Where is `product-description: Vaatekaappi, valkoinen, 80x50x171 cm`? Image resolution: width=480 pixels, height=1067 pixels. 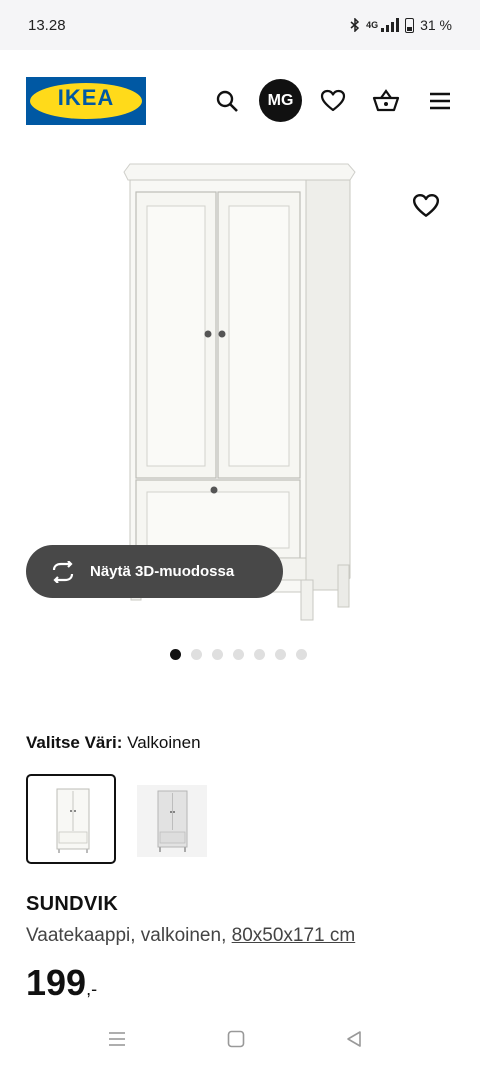 product-description: Vaatekaappi, valkoinen, 80x50x171 cm is located at coordinates (190, 936).